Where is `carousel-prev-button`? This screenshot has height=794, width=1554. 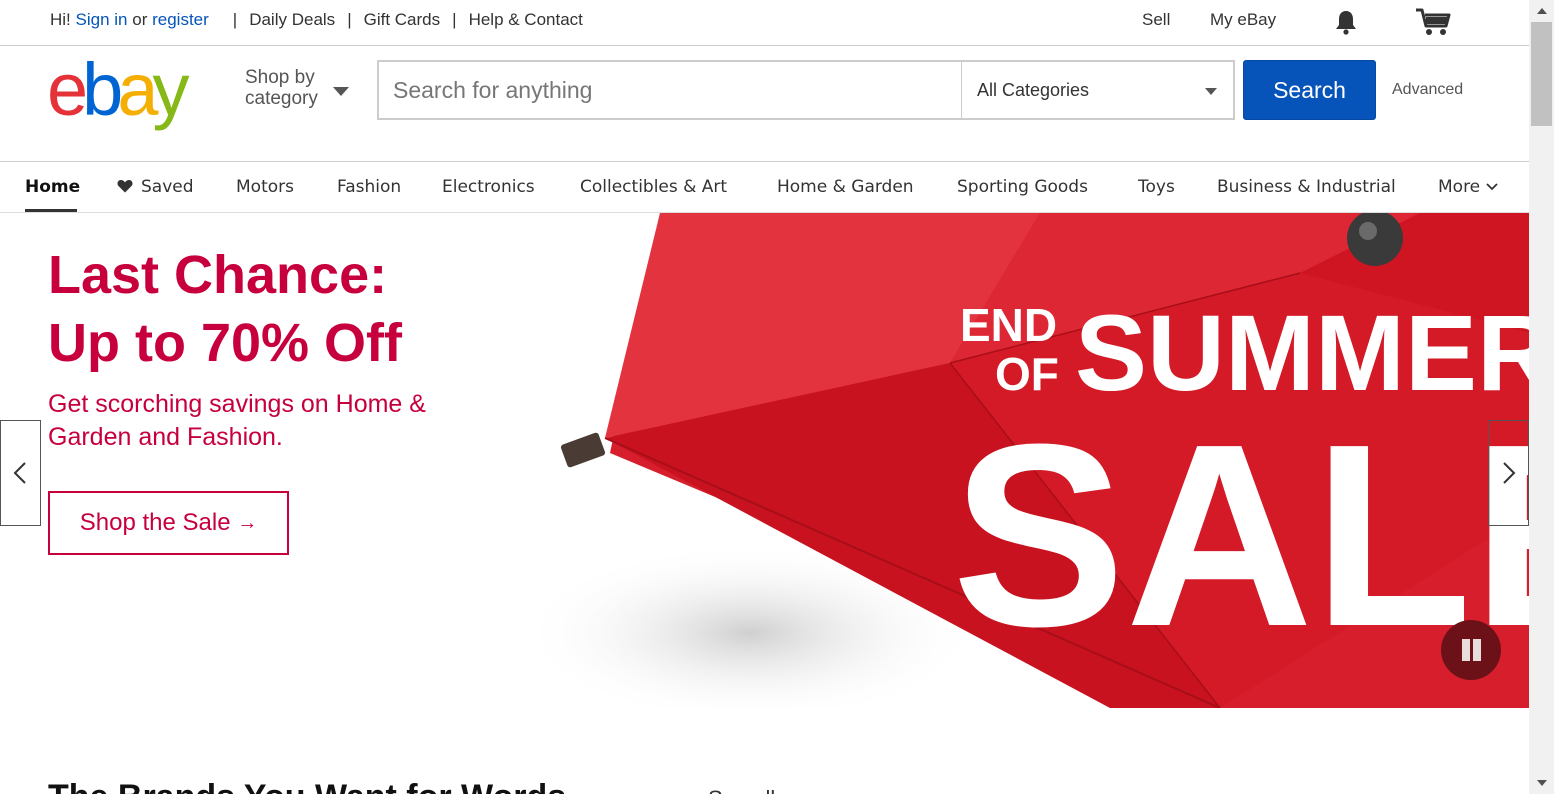 carousel-prev-button is located at coordinates (20, 473).